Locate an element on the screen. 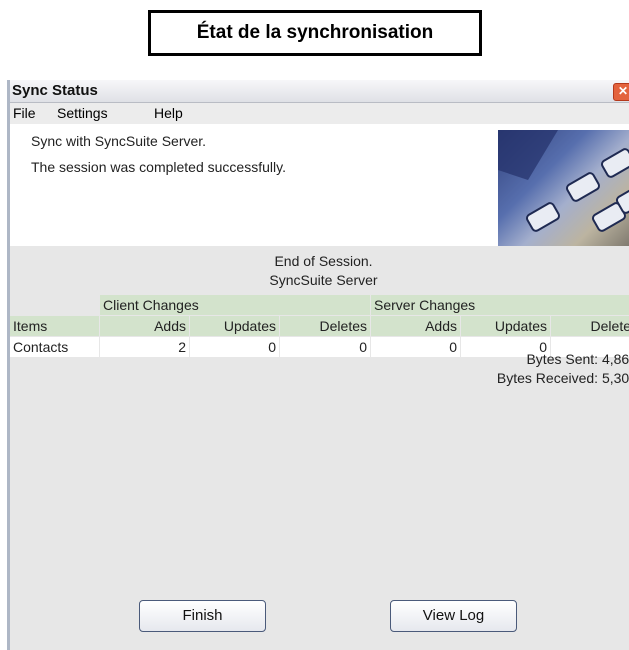  row-server-adds: 0 is located at coordinates (415, 347).